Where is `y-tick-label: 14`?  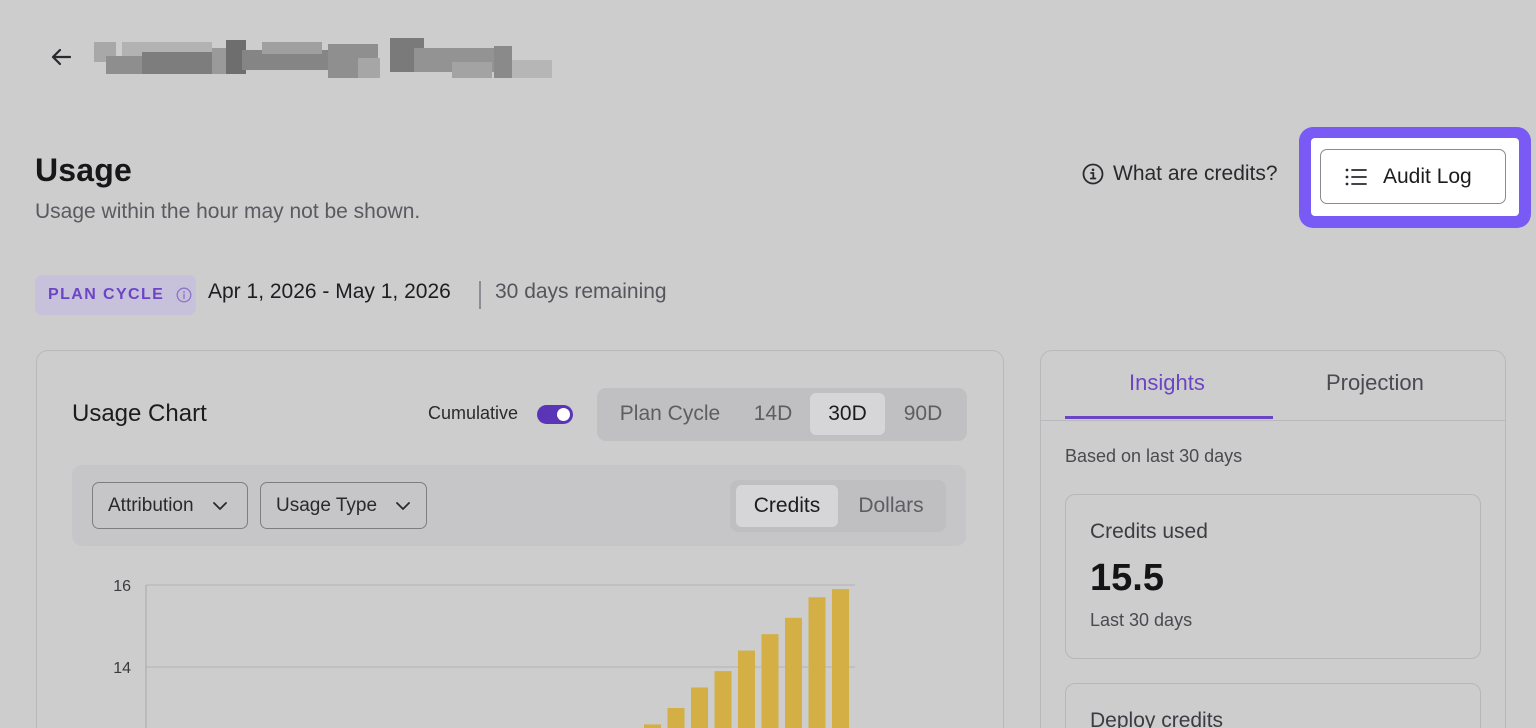 y-tick-label: 14 is located at coordinates (122, 668).